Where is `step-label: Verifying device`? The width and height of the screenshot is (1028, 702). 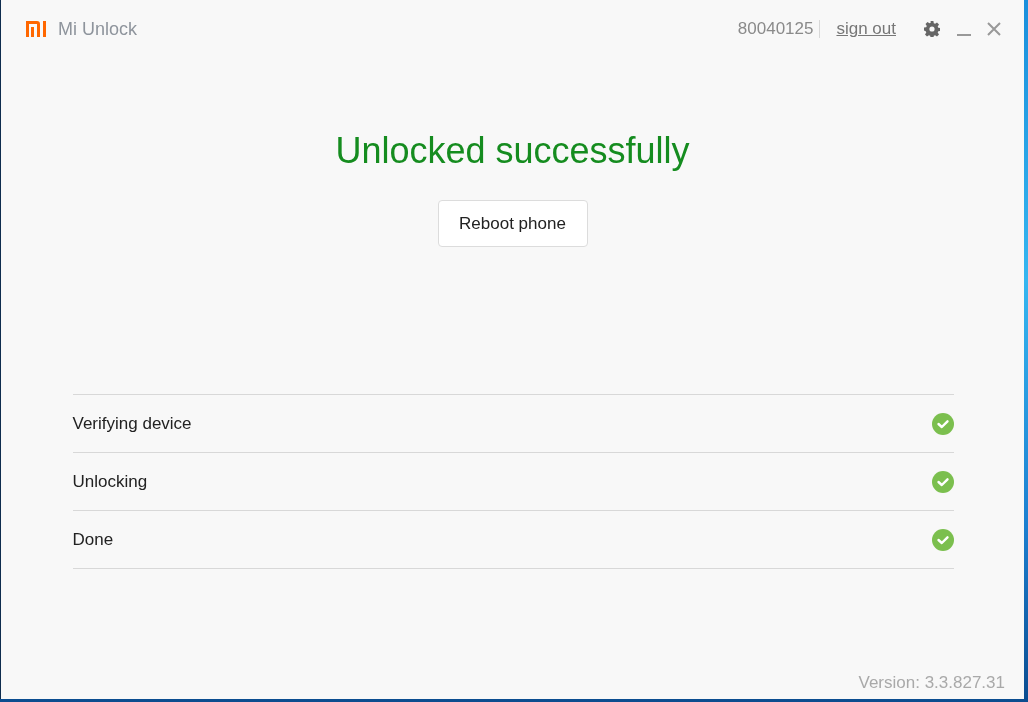 step-label: Verifying device is located at coordinates (132, 423).